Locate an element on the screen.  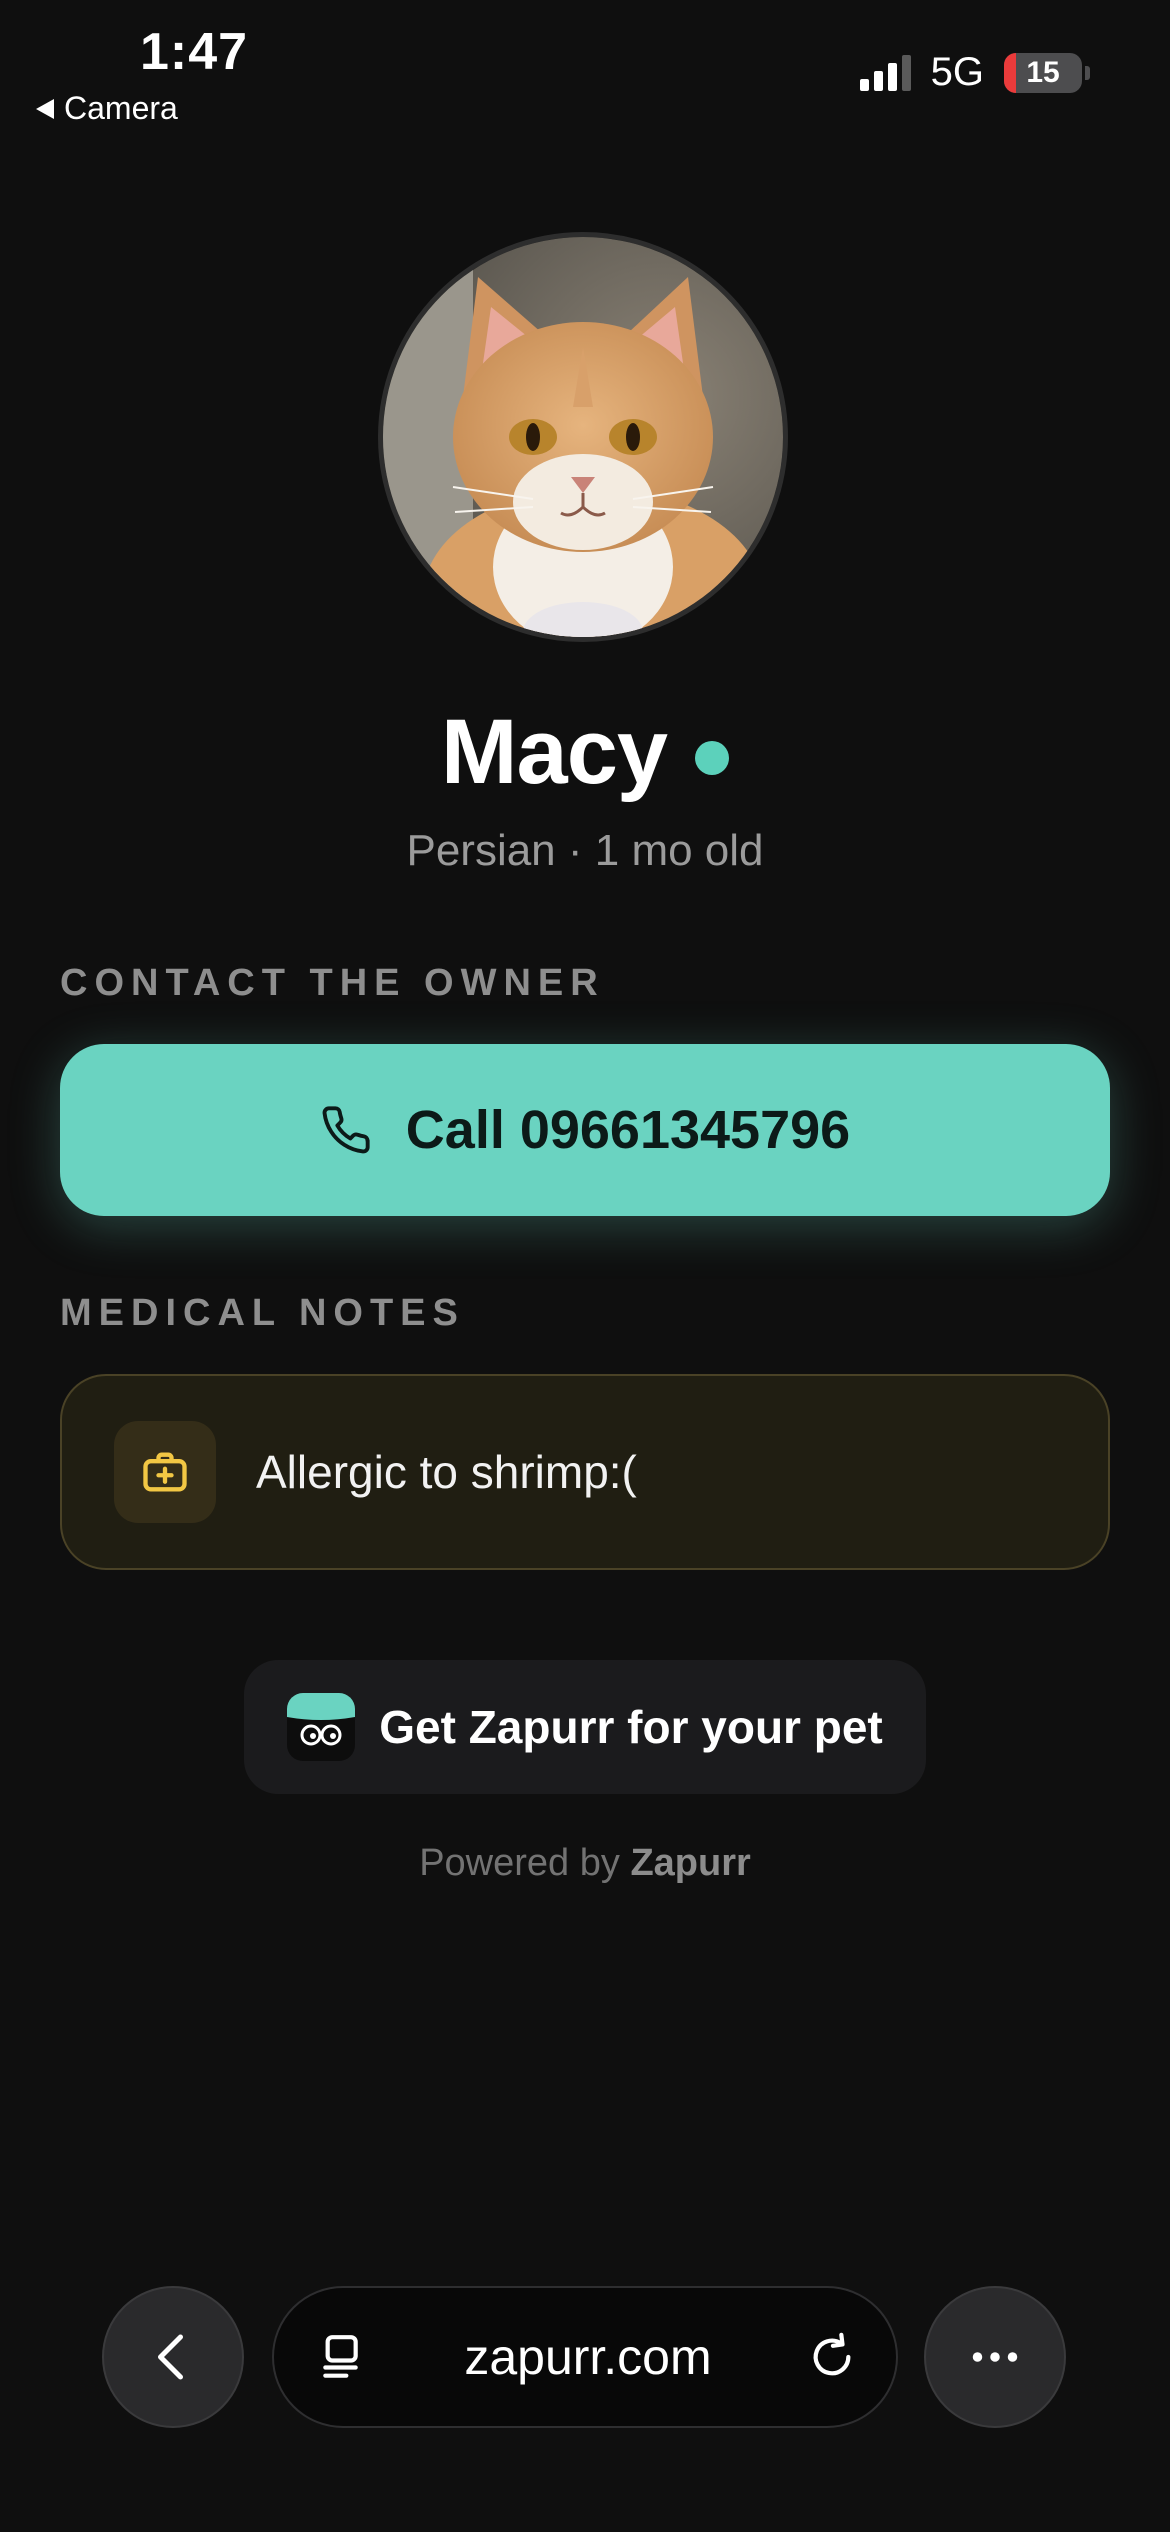
medical-section-label: MEDICAL NOTES is located at coordinates (262, 1313).